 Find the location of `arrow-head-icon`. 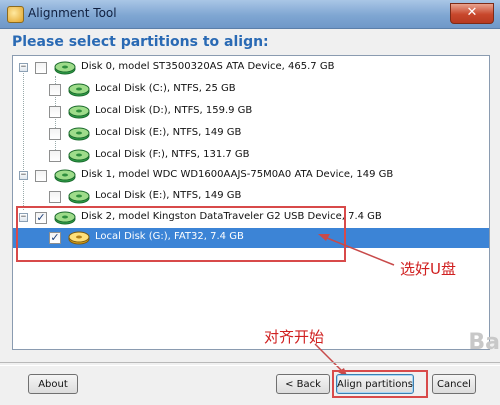

arrow-head-icon is located at coordinates (324, 237).